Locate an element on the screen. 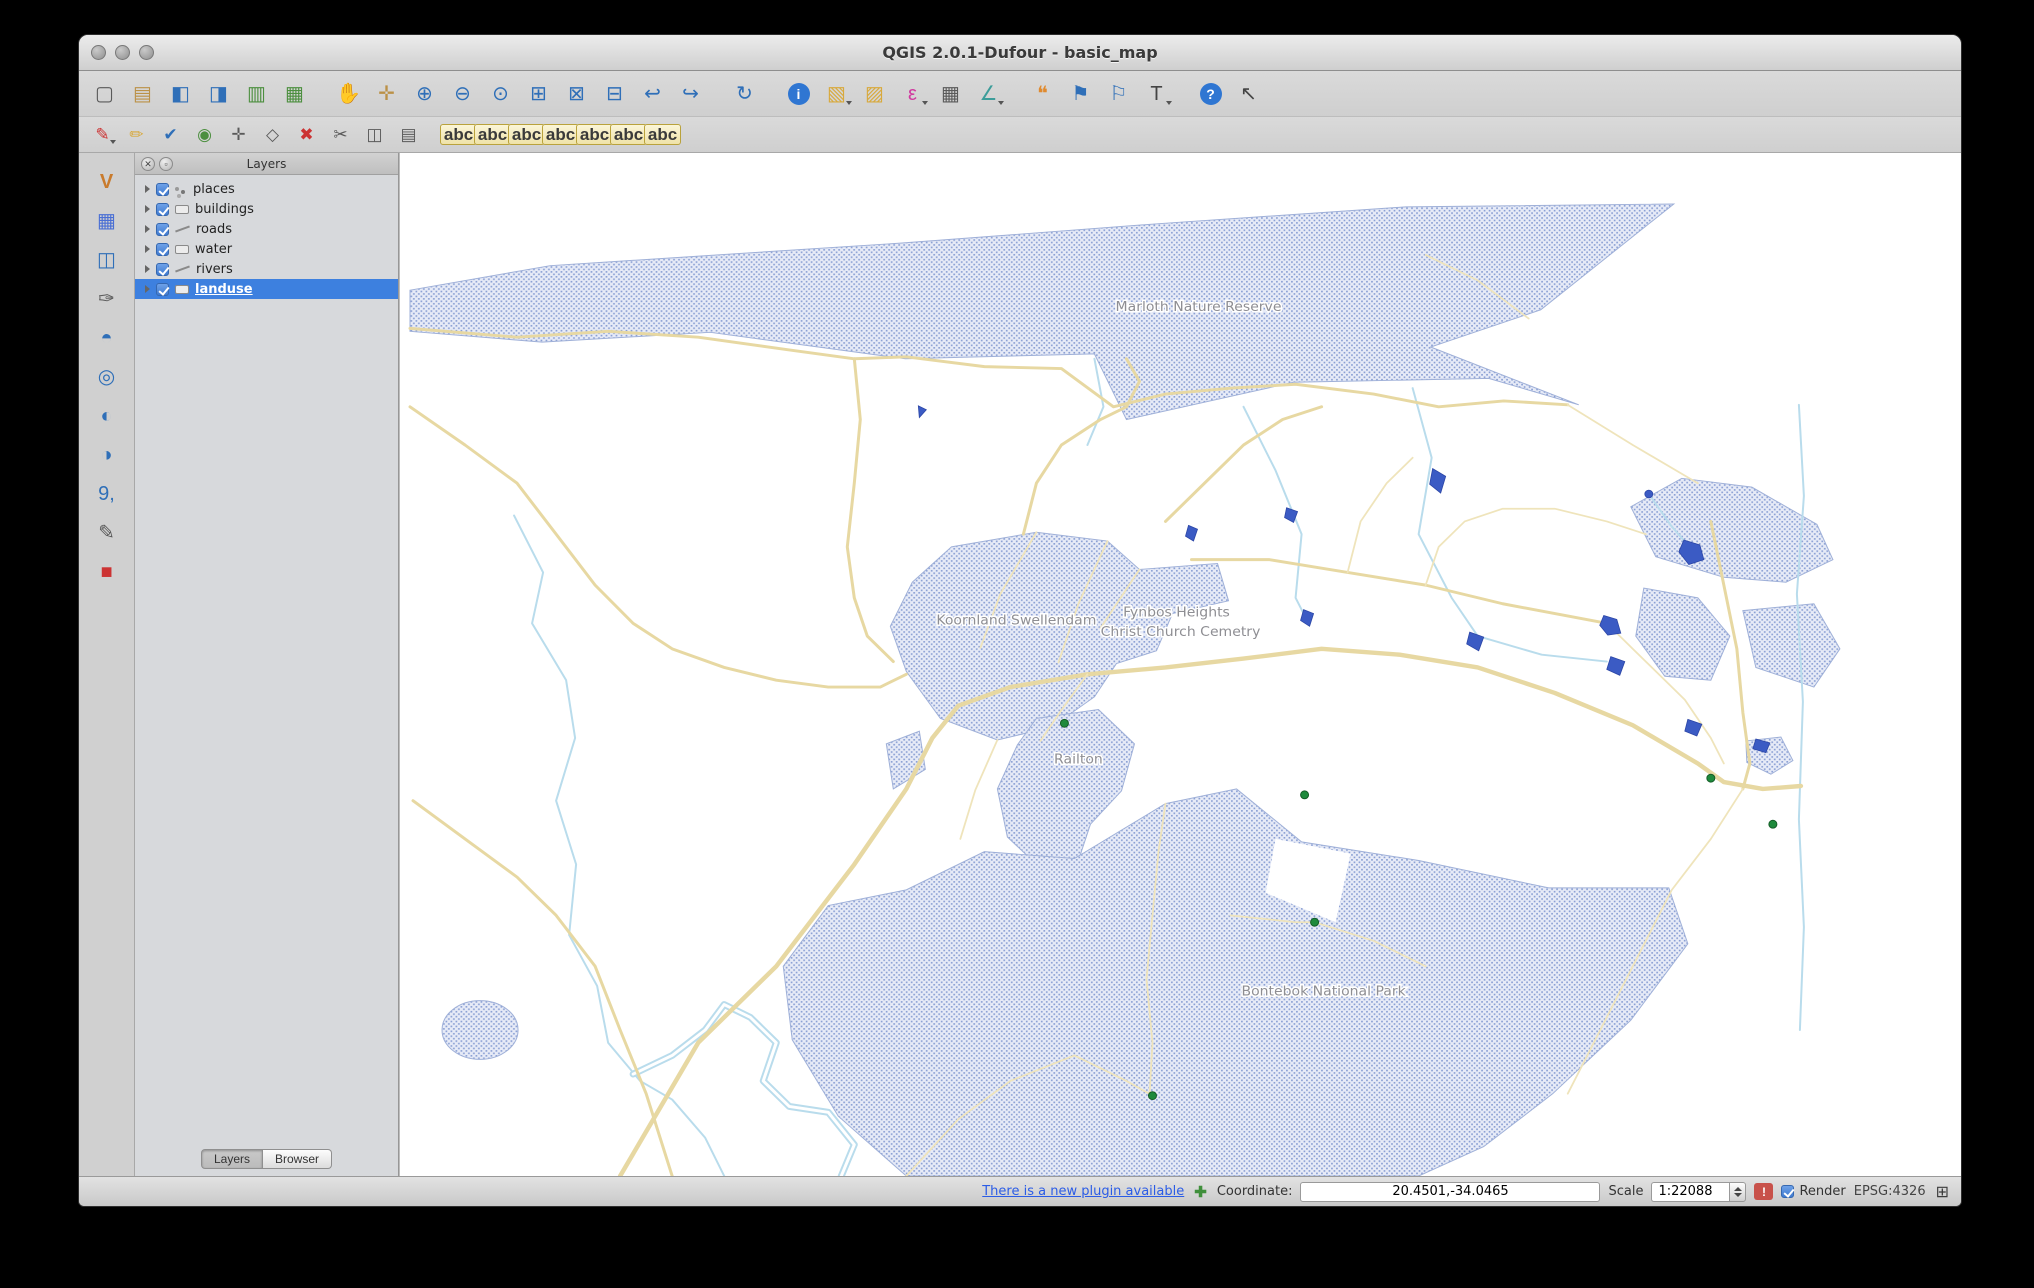 The height and width of the screenshot is (1288, 2034). crs-status-text: EPSG:4326 is located at coordinates (1890, 1191).